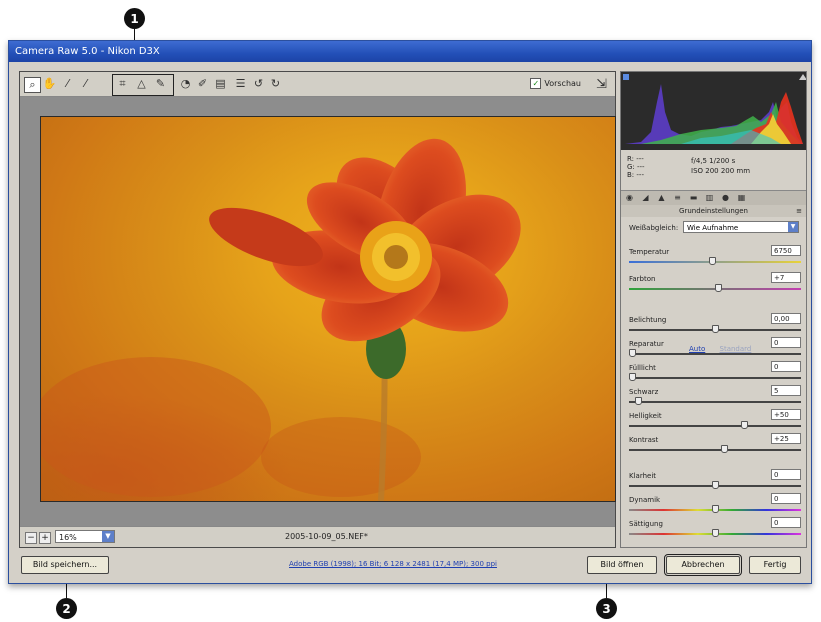  I want to click on slider-label: Klarheit, so click(643, 476).